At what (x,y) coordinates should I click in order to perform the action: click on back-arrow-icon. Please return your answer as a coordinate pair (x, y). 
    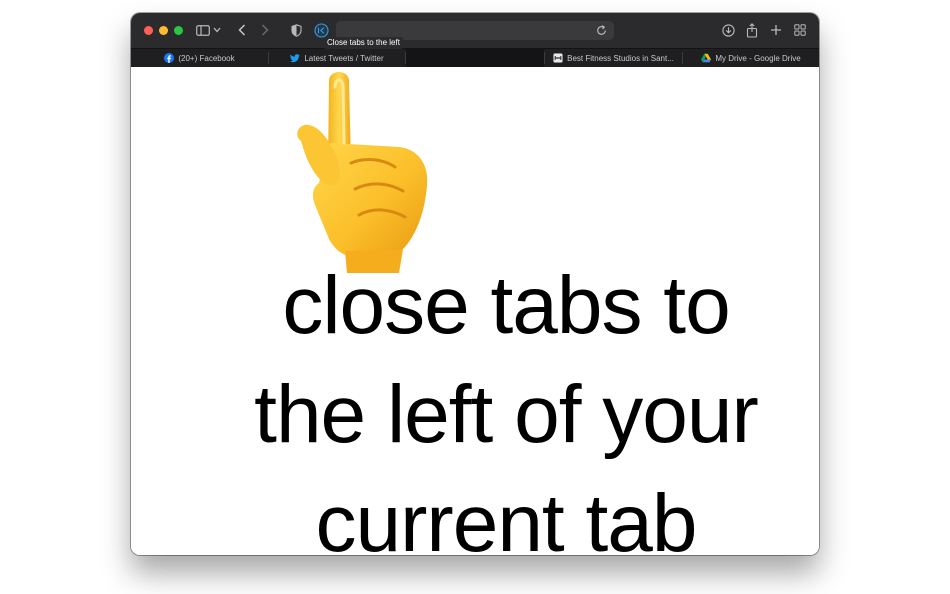
    Looking at the image, I should click on (242, 30).